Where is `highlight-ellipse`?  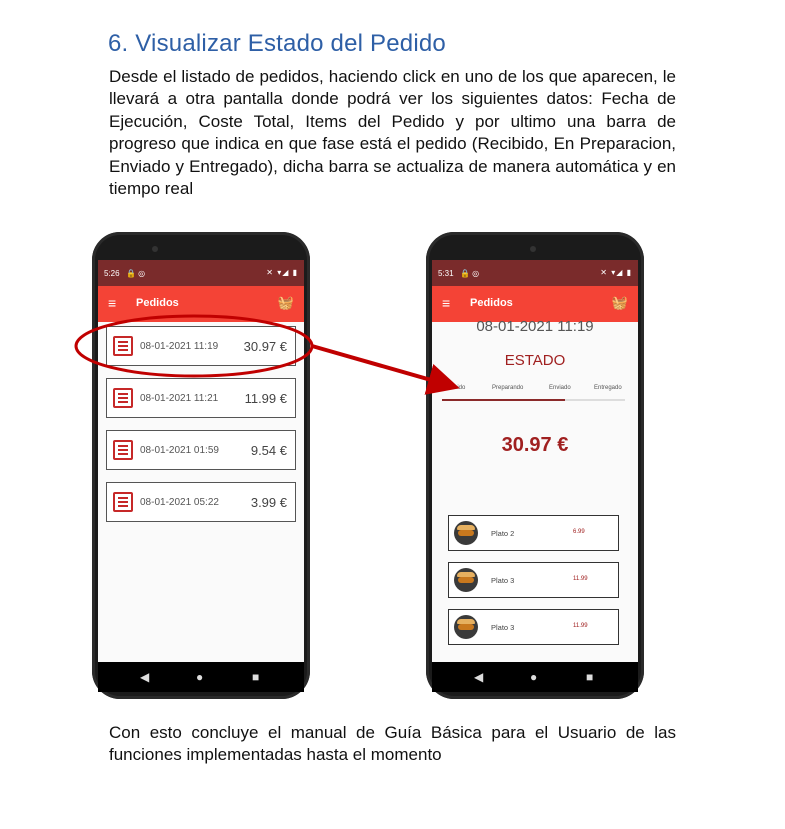
highlight-ellipse is located at coordinates (194, 346).